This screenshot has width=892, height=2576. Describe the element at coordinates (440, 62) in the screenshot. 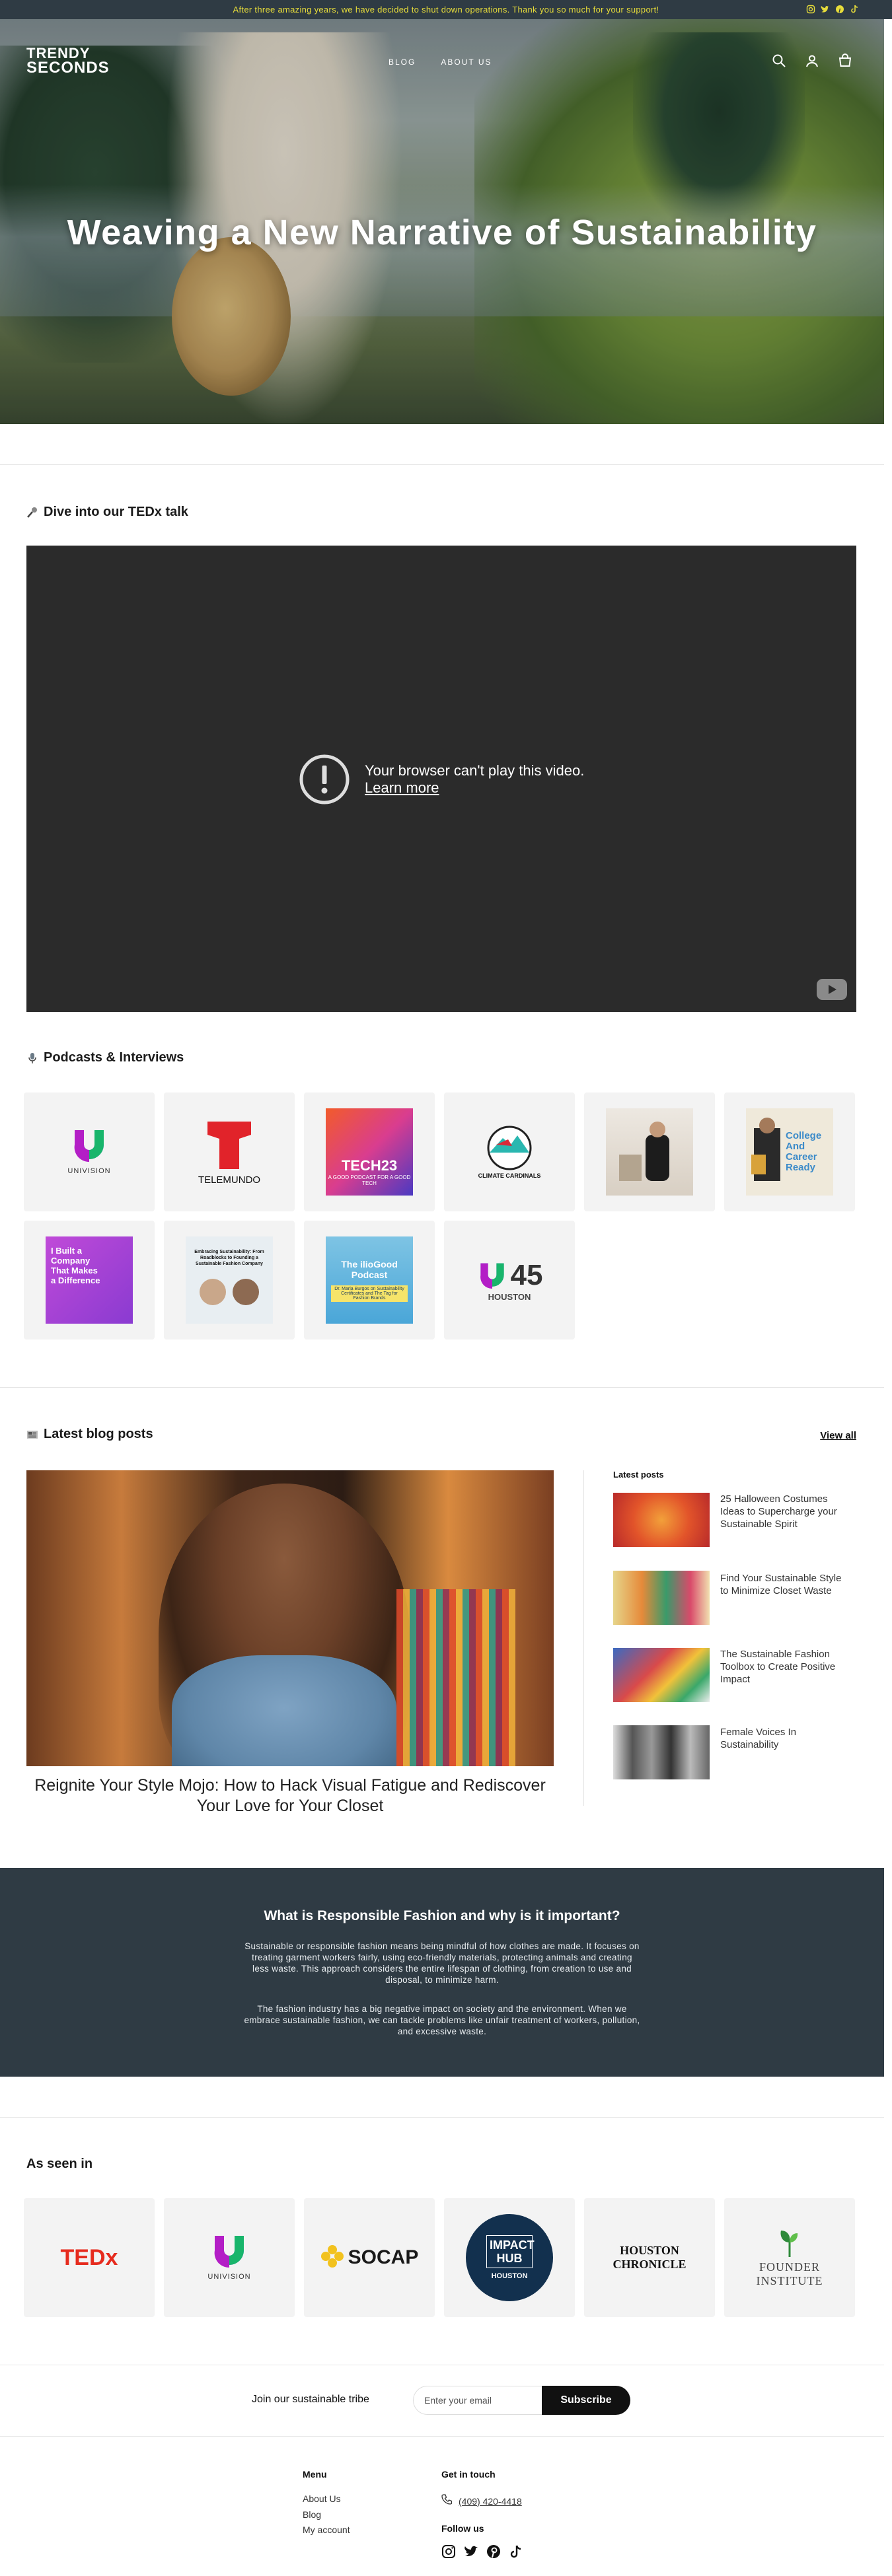

I see `main-nav: BLOG ABOUT US` at that location.